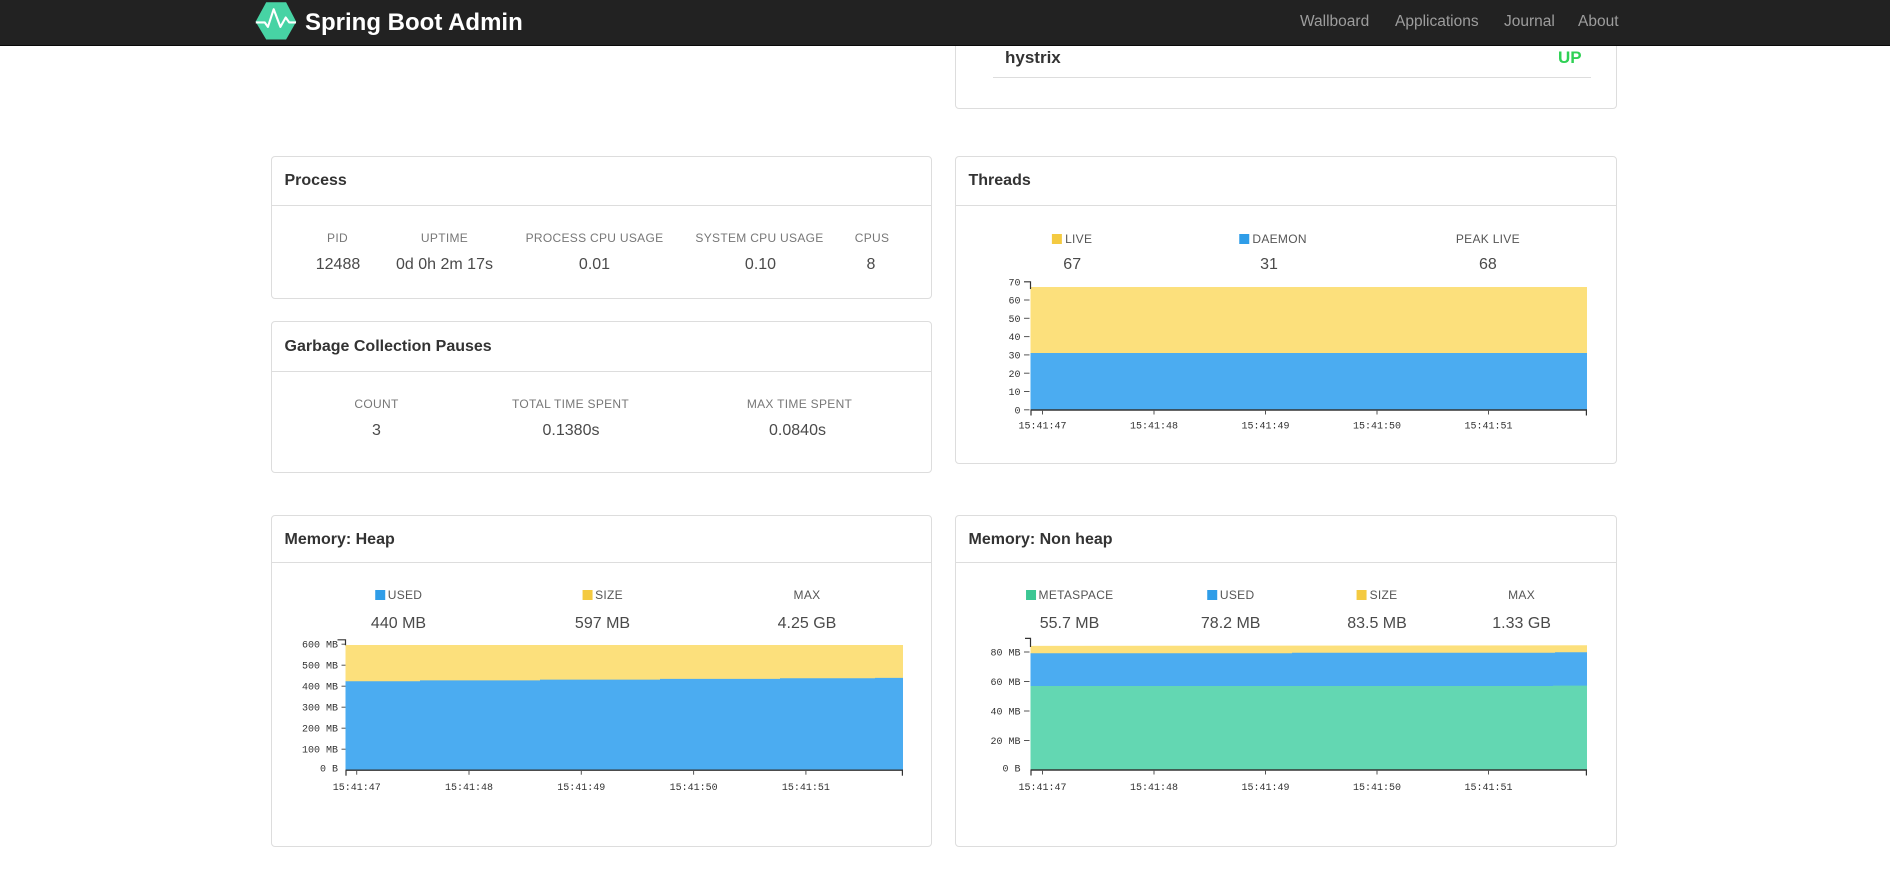 The width and height of the screenshot is (1890, 892). Describe the element at coordinates (1014, 320) in the screenshot. I see `svg-text: 50` at that location.